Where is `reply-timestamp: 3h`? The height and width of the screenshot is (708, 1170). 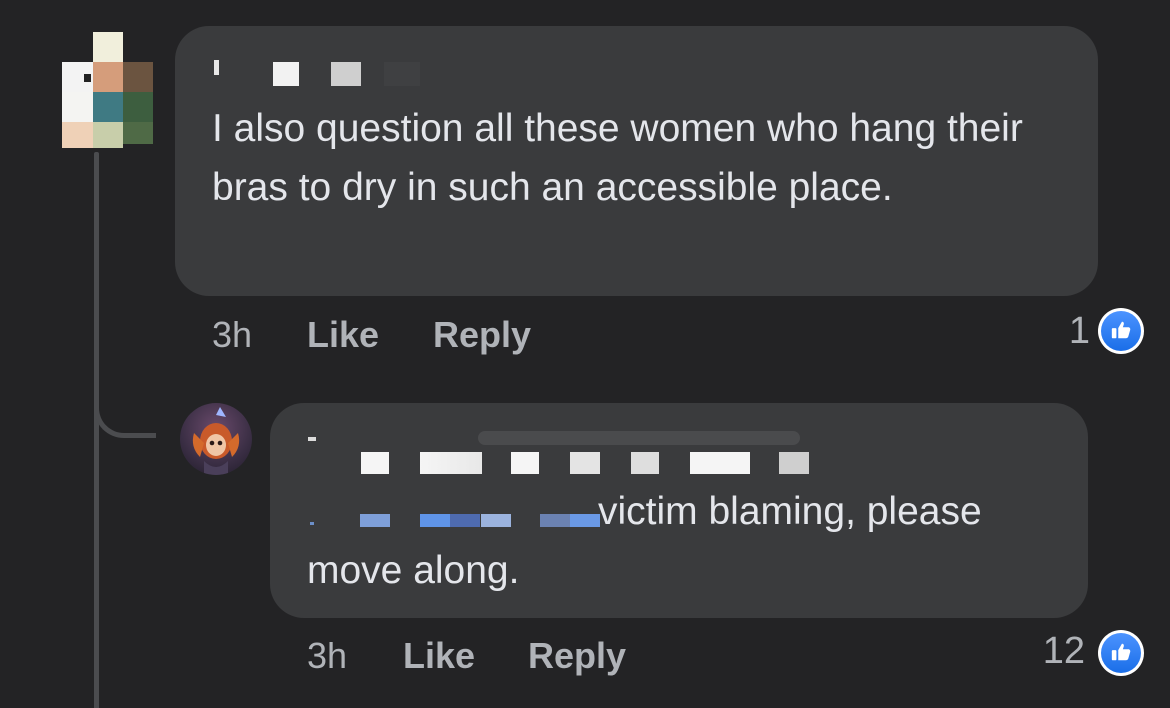 reply-timestamp: 3h is located at coordinates (327, 656).